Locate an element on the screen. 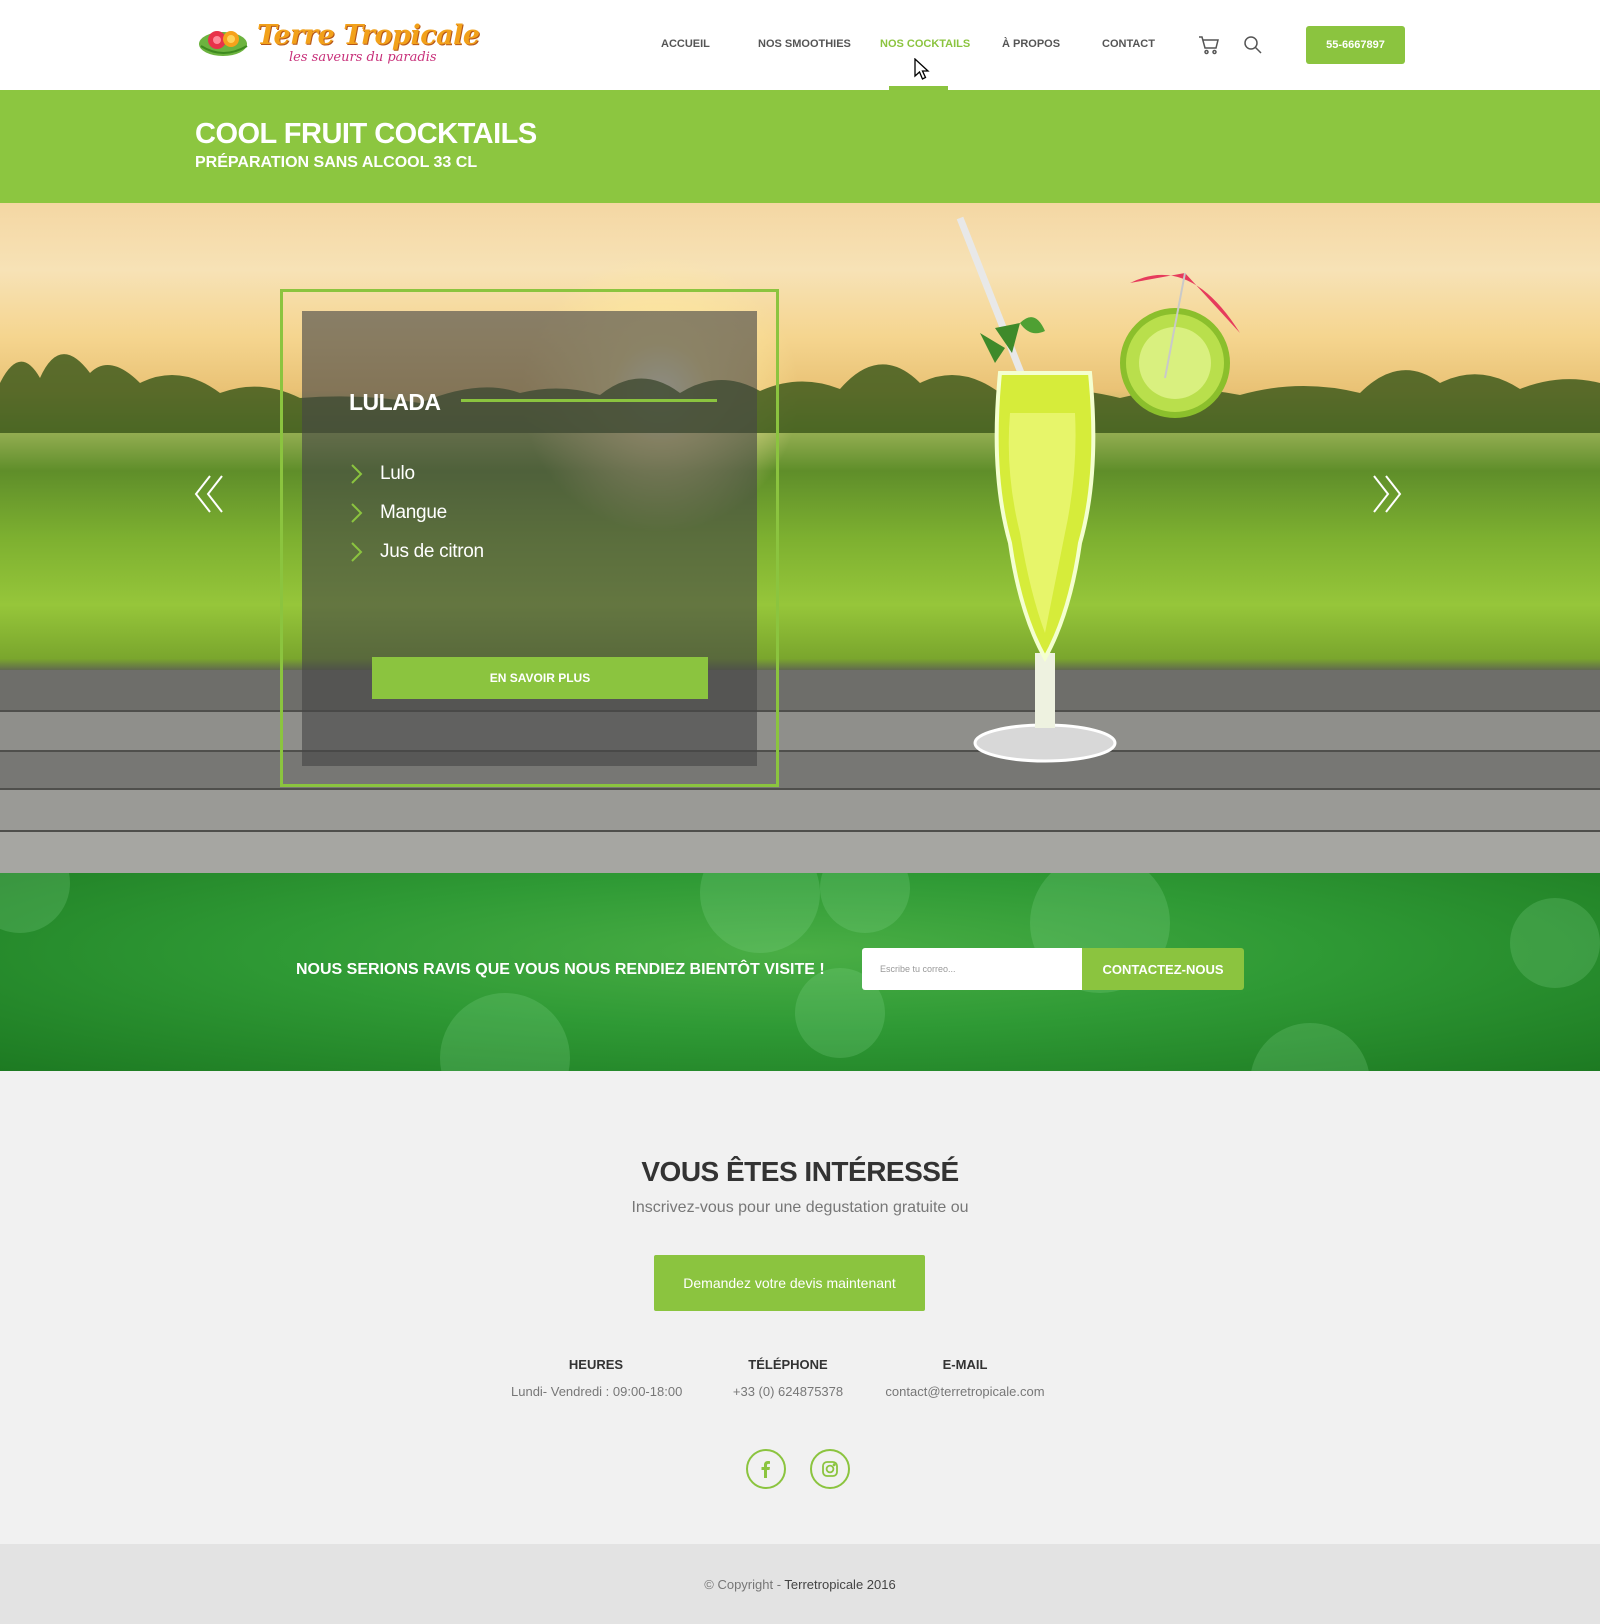  email-label: E-MAIL is located at coordinates (965, 1364).